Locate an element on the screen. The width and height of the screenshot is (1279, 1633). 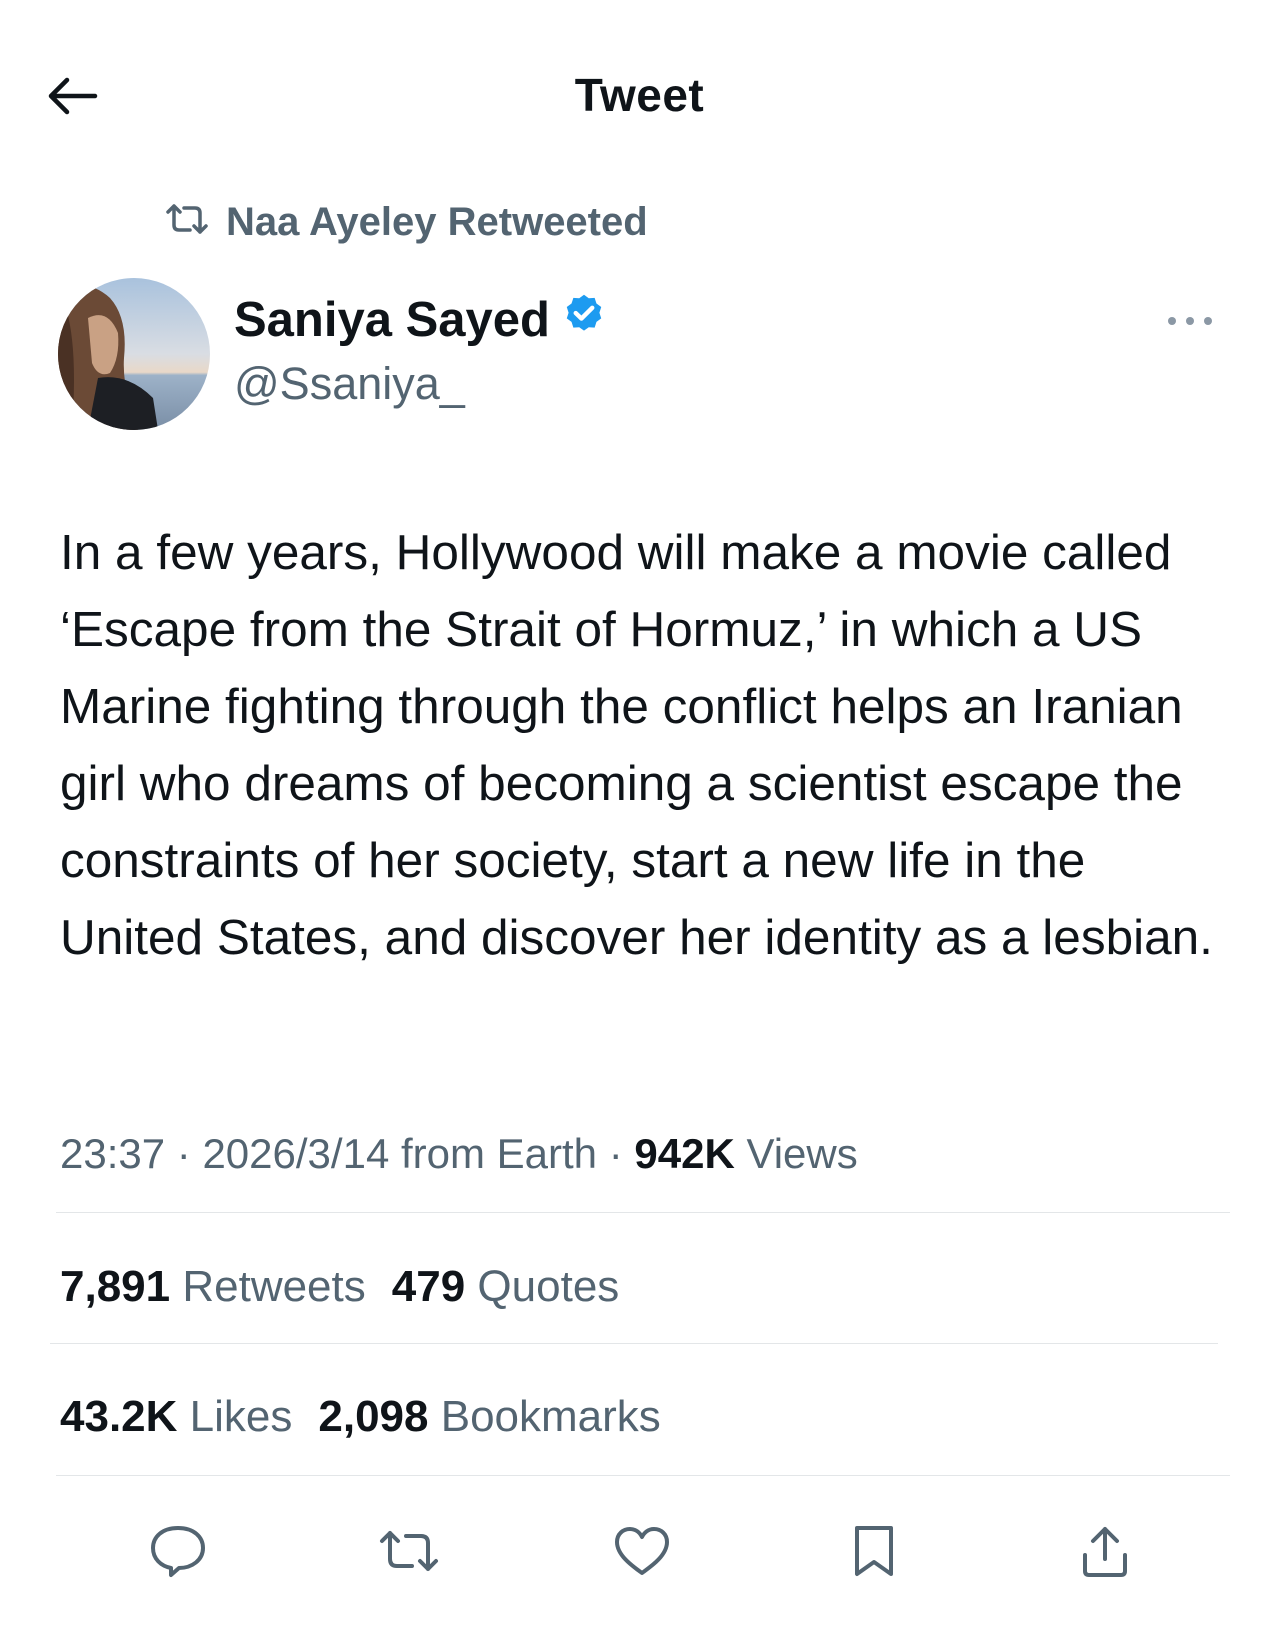
stats-row-likes: 43.2K Likes 2,098 Bookmarks is located at coordinates (360, 1417).